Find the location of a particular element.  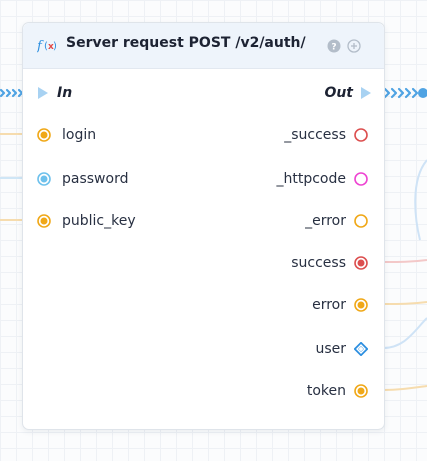

svg-text: f is located at coordinates (40, 46).